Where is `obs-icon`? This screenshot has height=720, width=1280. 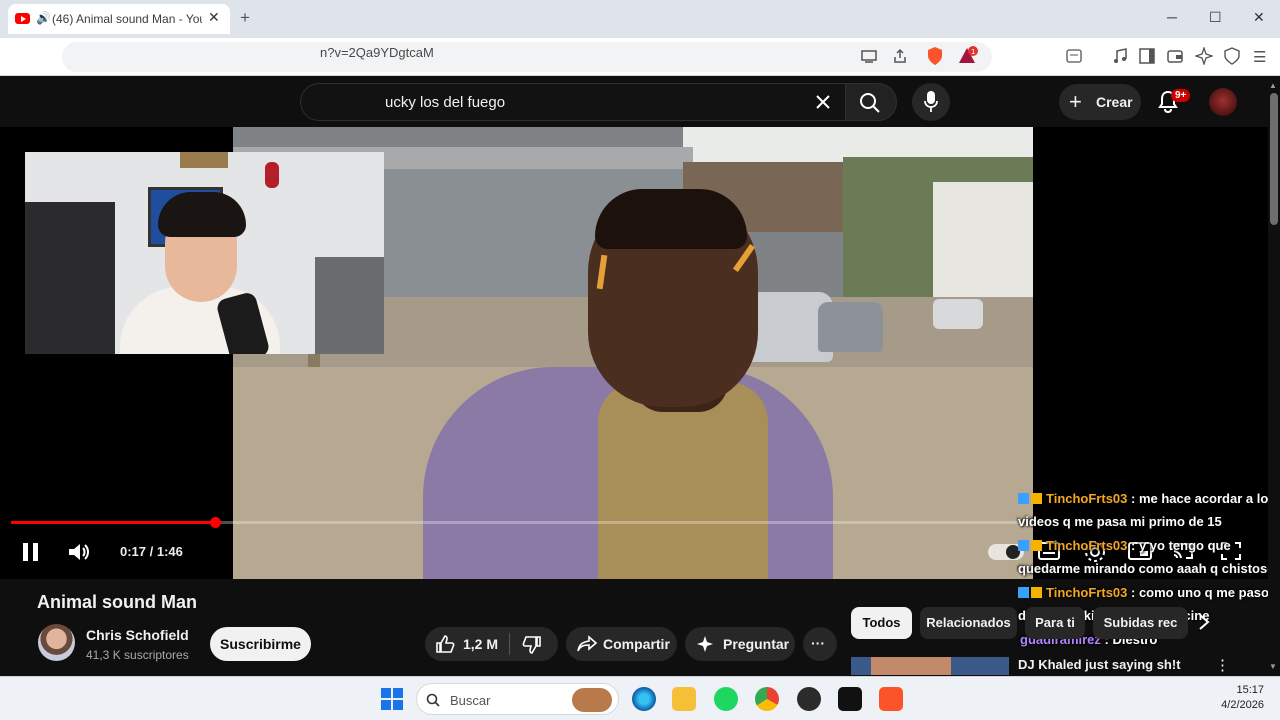 obs-icon is located at coordinates (809, 699).